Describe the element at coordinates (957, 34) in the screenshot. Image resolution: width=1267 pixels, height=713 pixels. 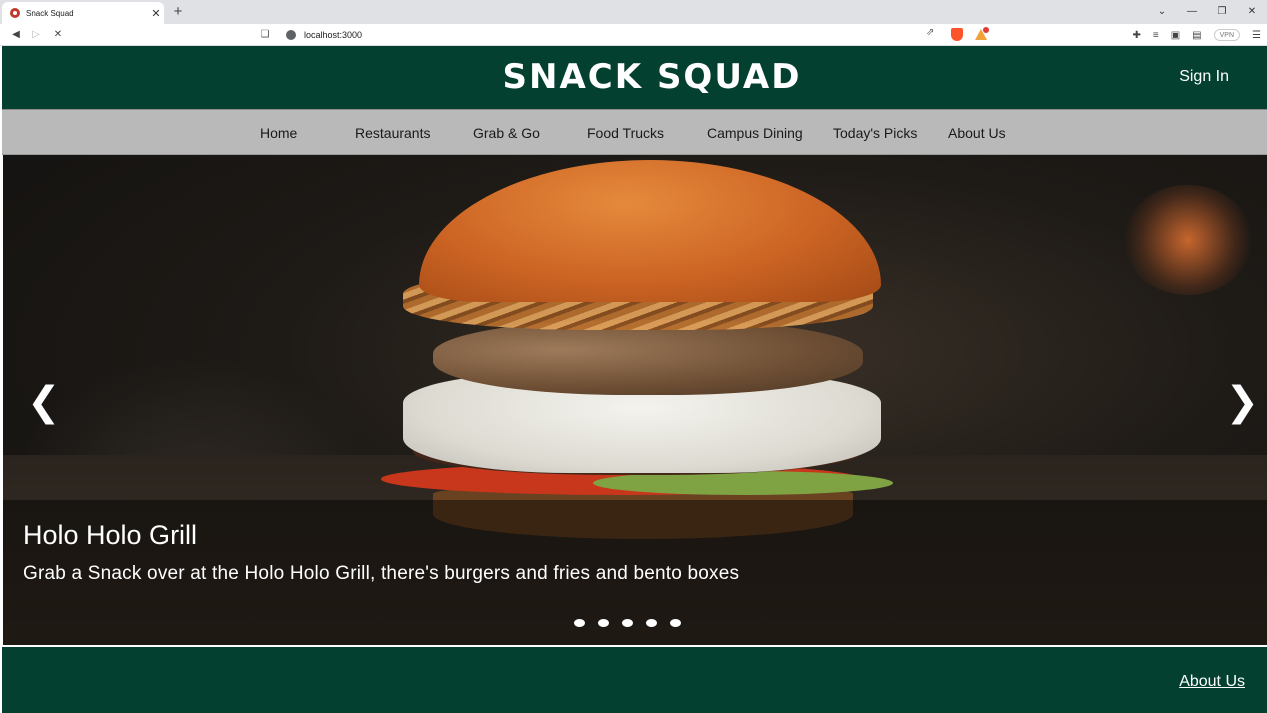
I see `brave-shields-icon` at that location.